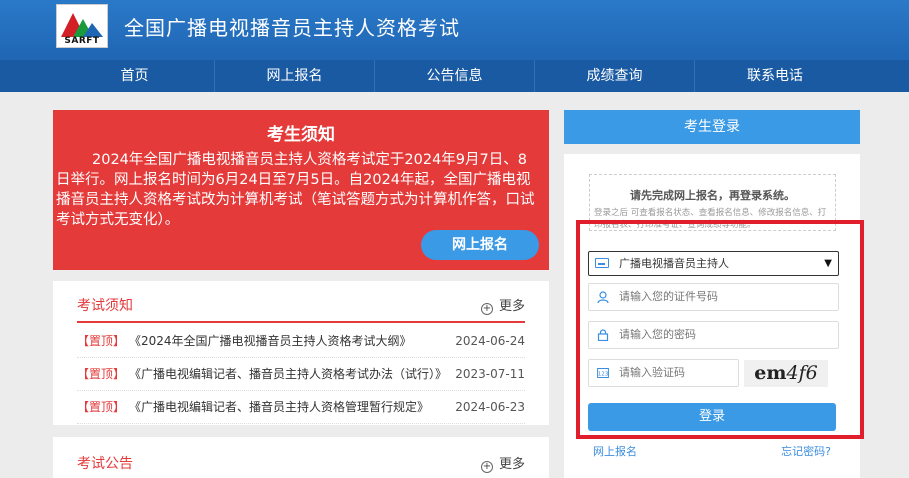 This screenshot has width=909, height=478. What do you see at coordinates (295, 76) in the screenshot?
I see `nav-online-registration: 网上报名` at bounding box center [295, 76].